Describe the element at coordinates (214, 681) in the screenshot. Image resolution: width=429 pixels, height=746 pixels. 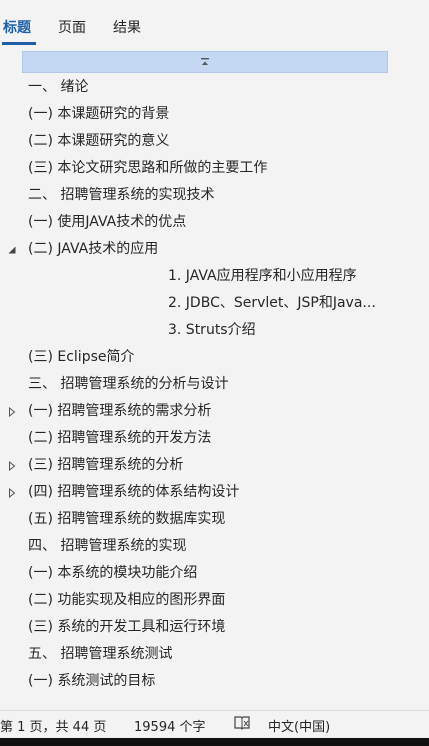
I see `heading-item: (一) 系统测试的目标` at that location.